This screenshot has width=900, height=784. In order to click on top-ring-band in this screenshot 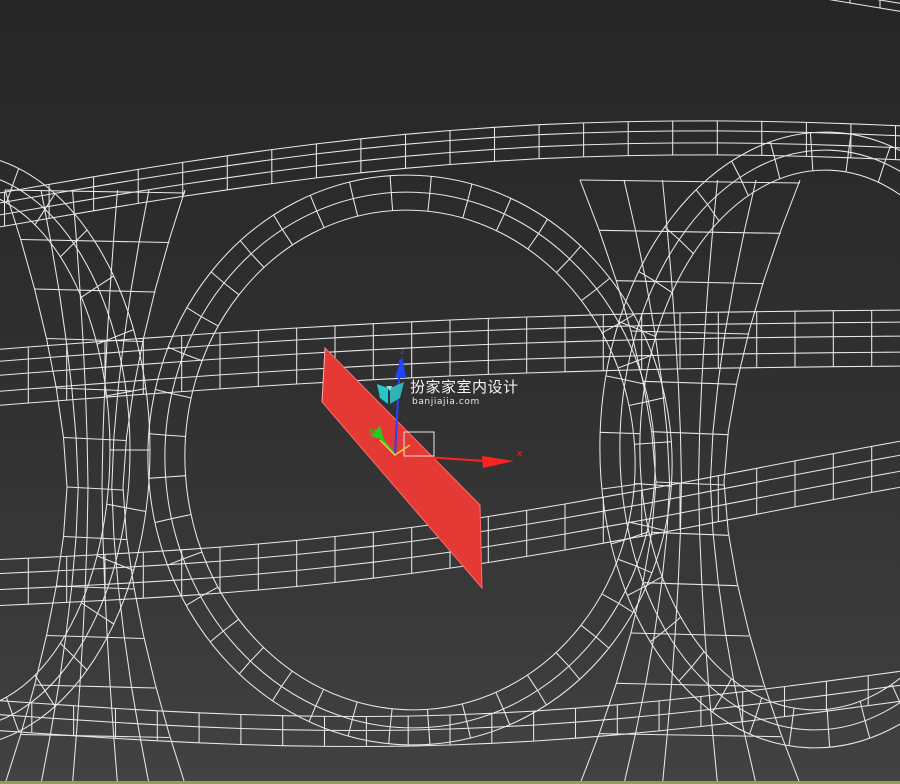, I will do `click(450, 174)`.